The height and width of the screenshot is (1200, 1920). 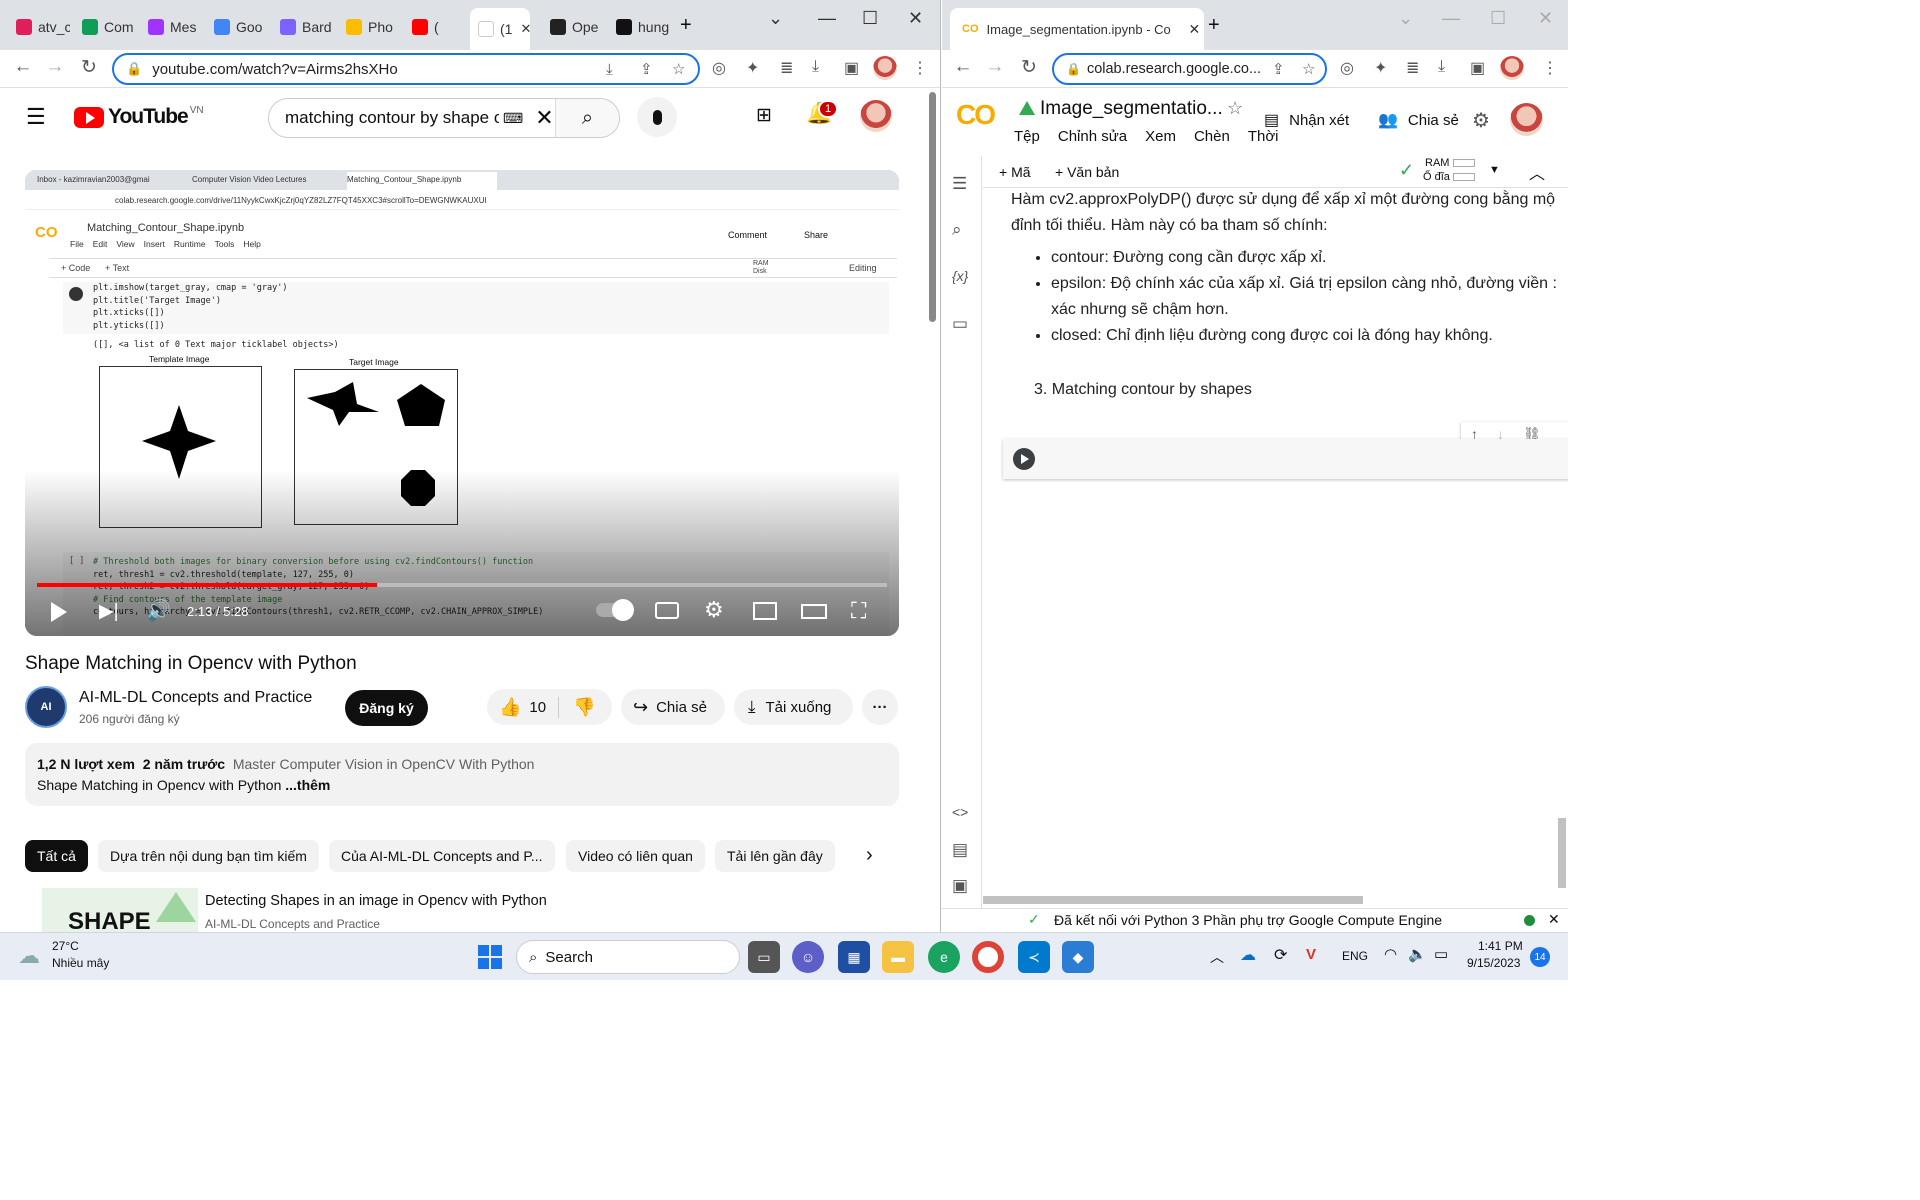 What do you see at coordinates (544, 118) in the screenshot?
I see `clear-search-icon: ✕` at bounding box center [544, 118].